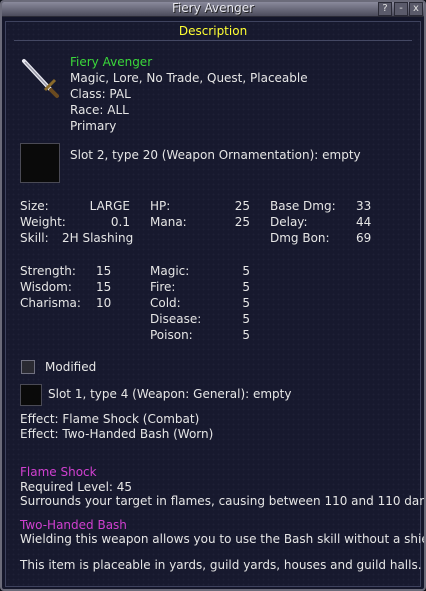 This screenshot has width=426, height=591. What do you see at coordinates (364, 238) in the screenshot?
I see `dmg-bon-value: 69` at bounding box center [364, 238].